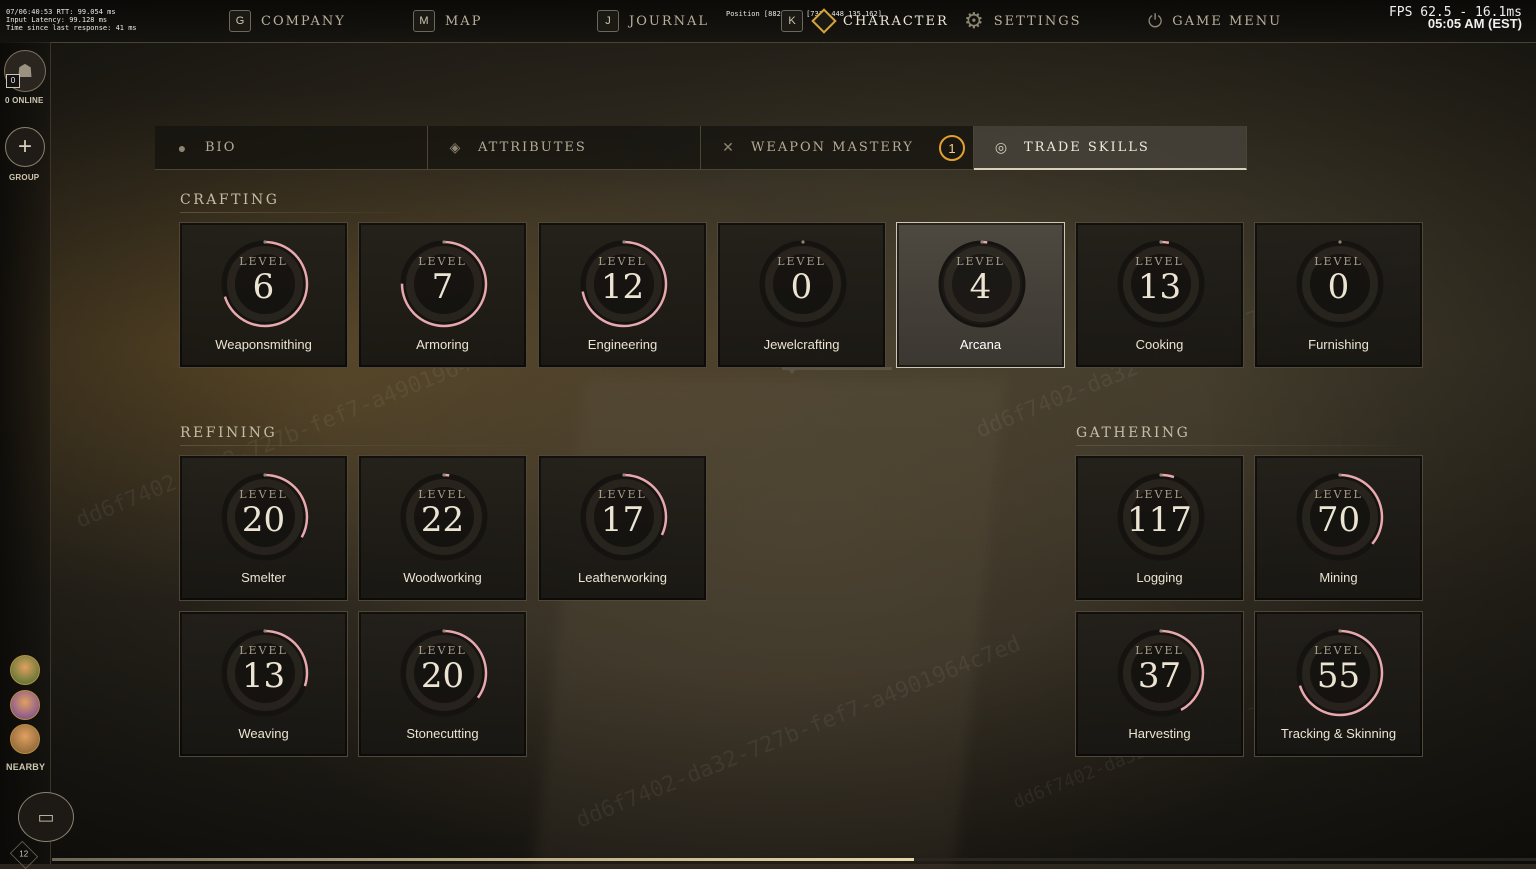  I want to click on xp-bar-fill, so click(483, 859).